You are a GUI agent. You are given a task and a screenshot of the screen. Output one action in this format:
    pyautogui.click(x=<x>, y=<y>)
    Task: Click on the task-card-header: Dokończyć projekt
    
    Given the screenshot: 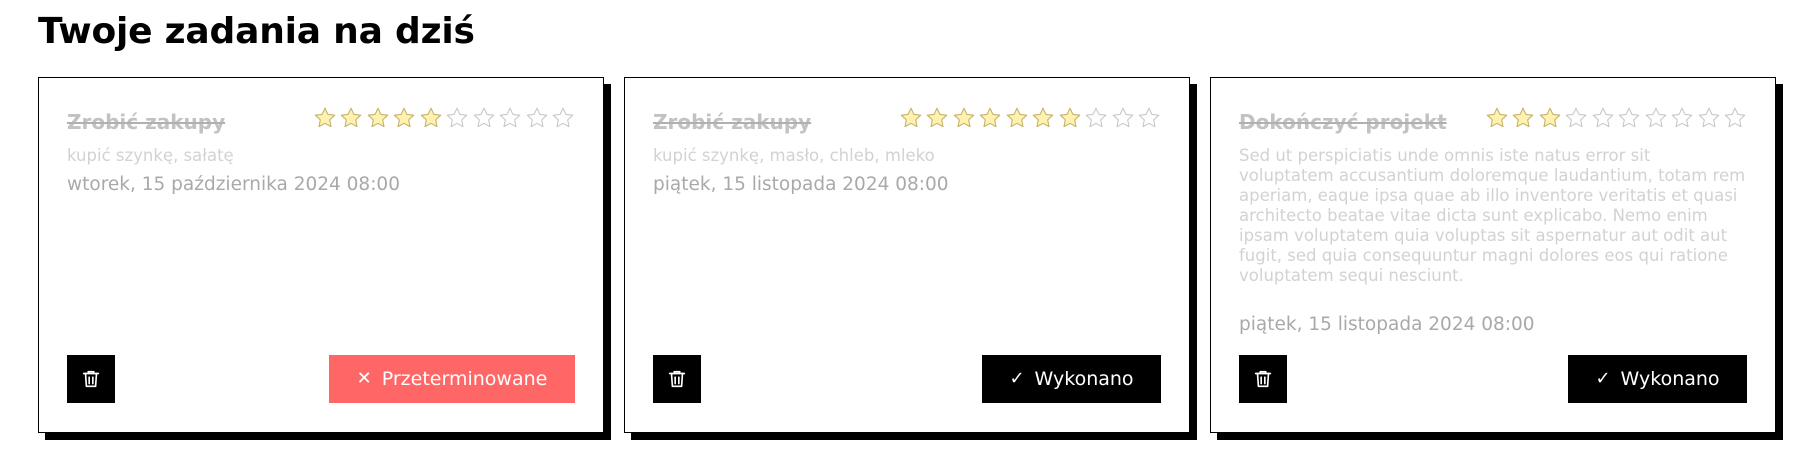 What is the action you would take?
    pyautogui.click(x=1493, y=121)
    